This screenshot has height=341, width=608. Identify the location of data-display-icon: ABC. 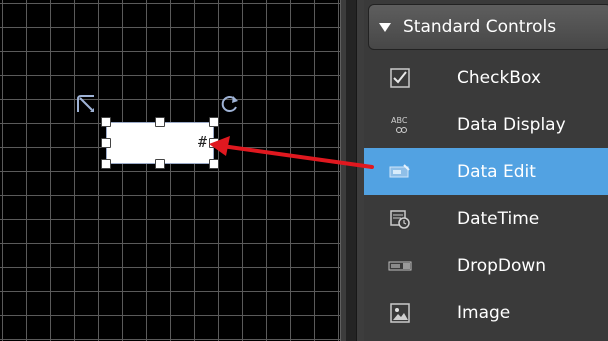
(400, 125).